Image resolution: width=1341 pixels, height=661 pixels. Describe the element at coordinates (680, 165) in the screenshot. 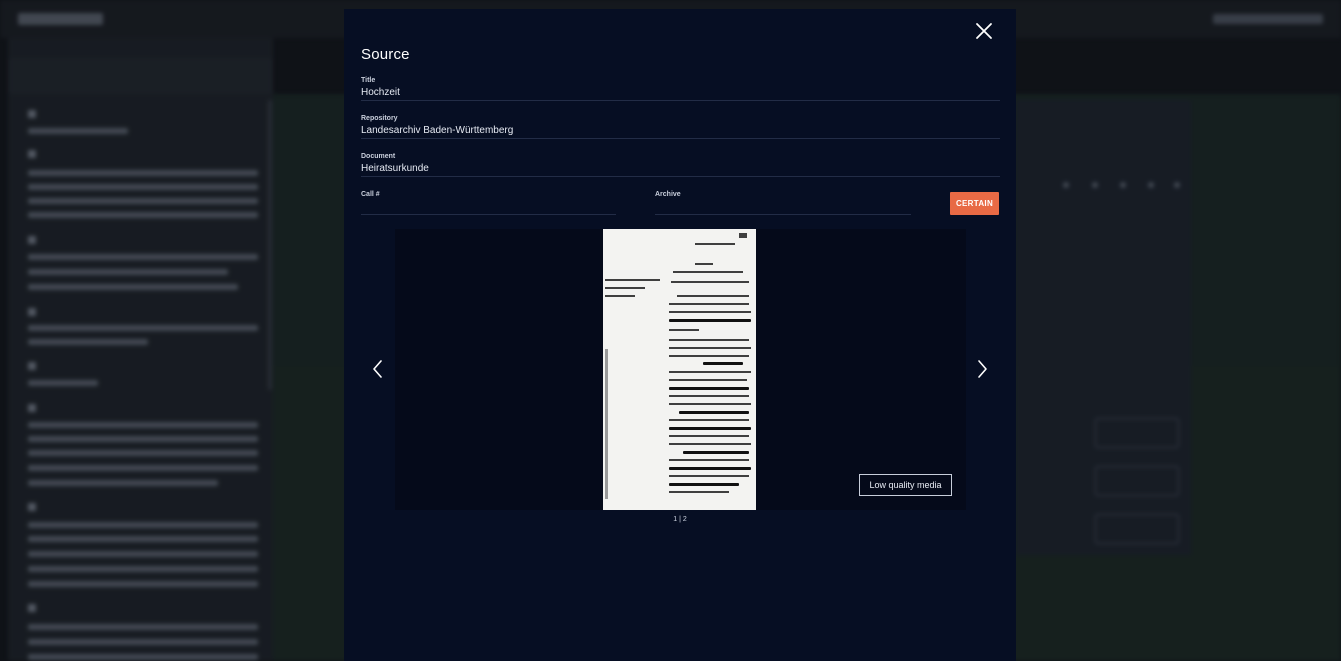

I see `document-field: Document Heiratsurkunde` at that location.